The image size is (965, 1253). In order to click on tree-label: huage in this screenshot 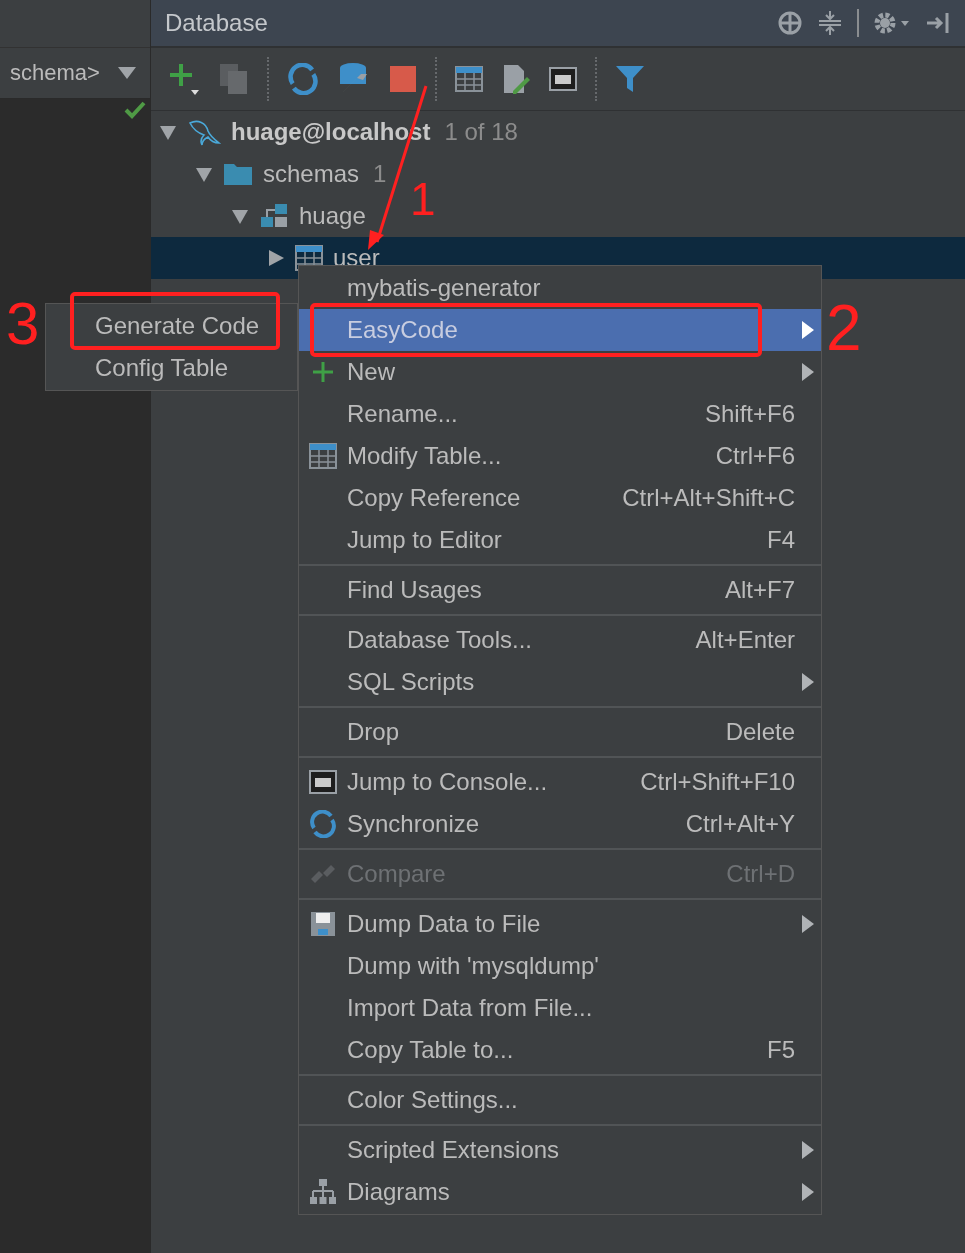, I will do `click(332, 216)`.